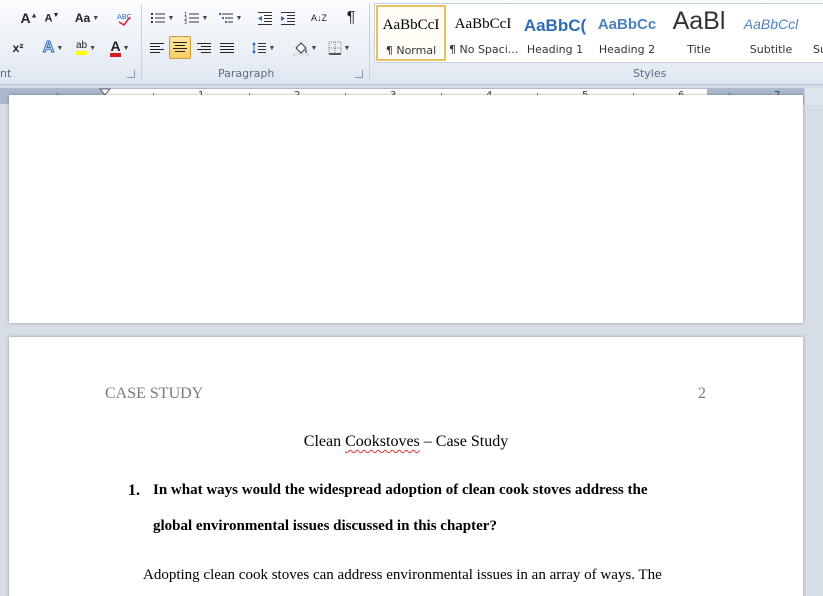  I want to click on style-sample: AaBl, so click(699, 21).